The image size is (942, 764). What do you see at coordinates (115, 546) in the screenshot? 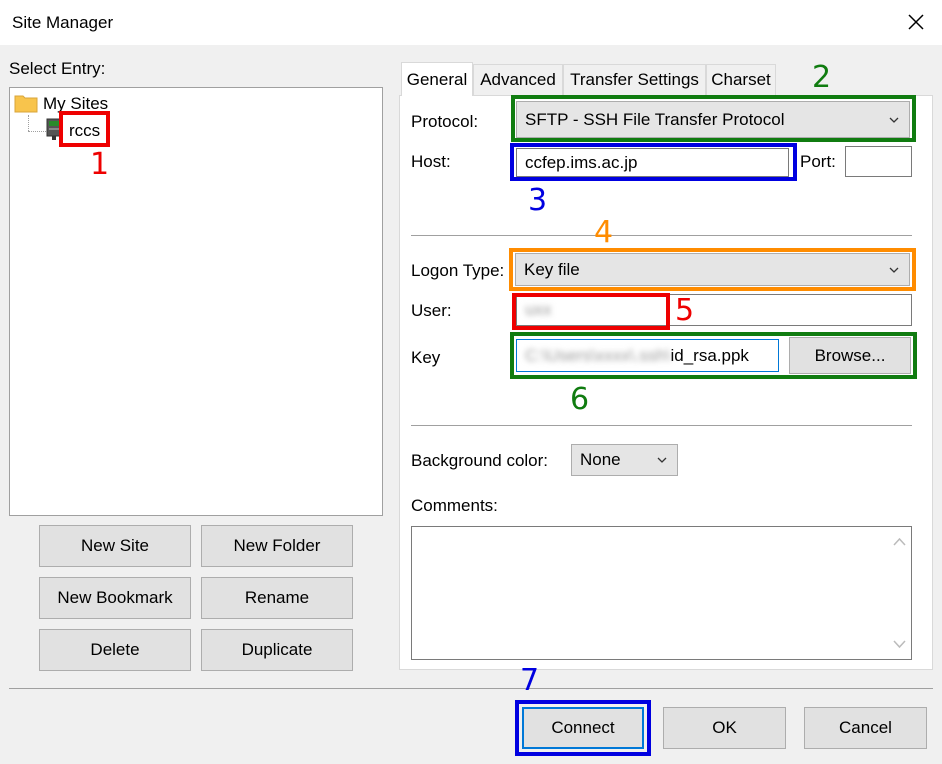
I see `new-site-button: New Site` at bounding box center [115, 546].